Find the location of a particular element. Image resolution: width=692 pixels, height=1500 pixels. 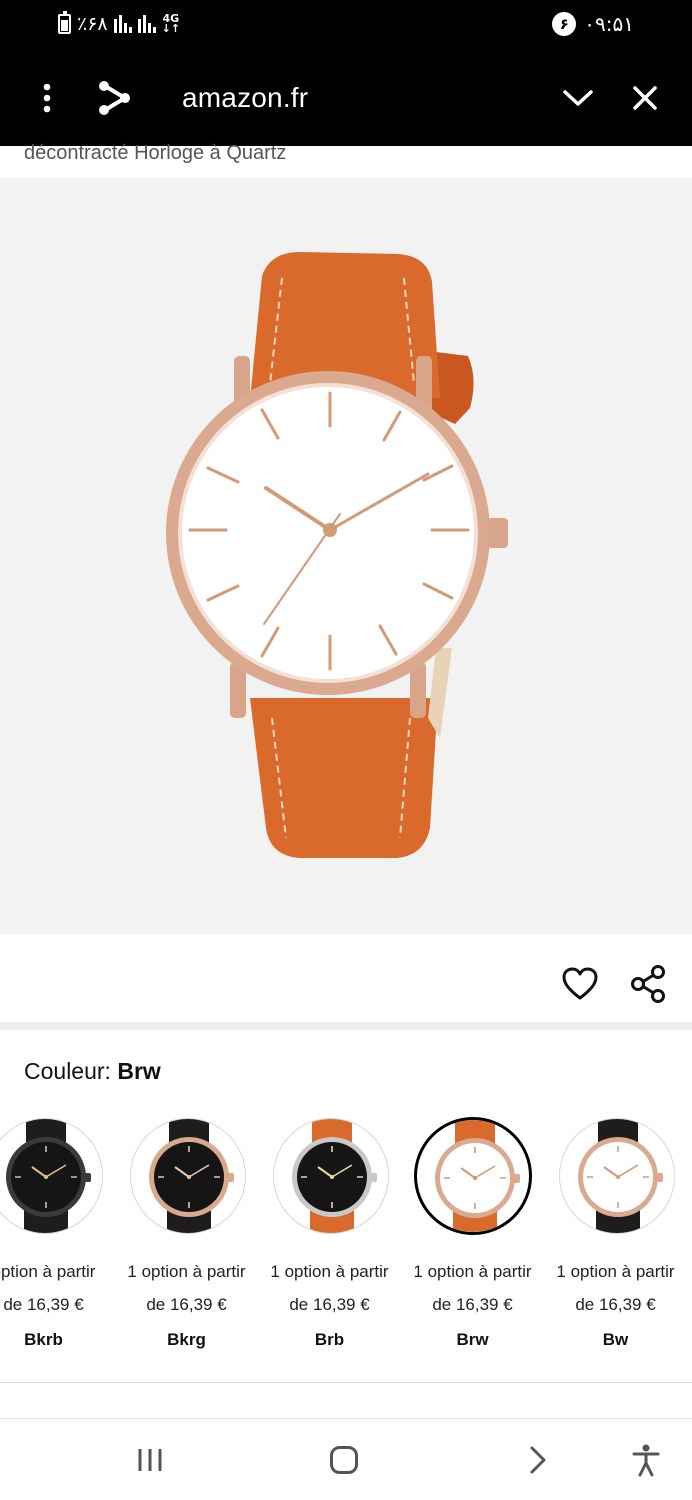

accessibility-icon is located at coordinates (646, 1460).